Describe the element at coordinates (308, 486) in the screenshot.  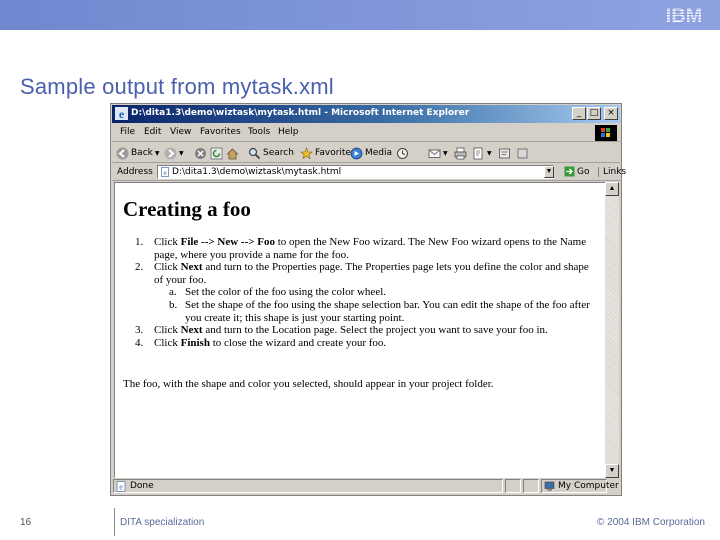
I see `status-text-cell: e Done` at that location.